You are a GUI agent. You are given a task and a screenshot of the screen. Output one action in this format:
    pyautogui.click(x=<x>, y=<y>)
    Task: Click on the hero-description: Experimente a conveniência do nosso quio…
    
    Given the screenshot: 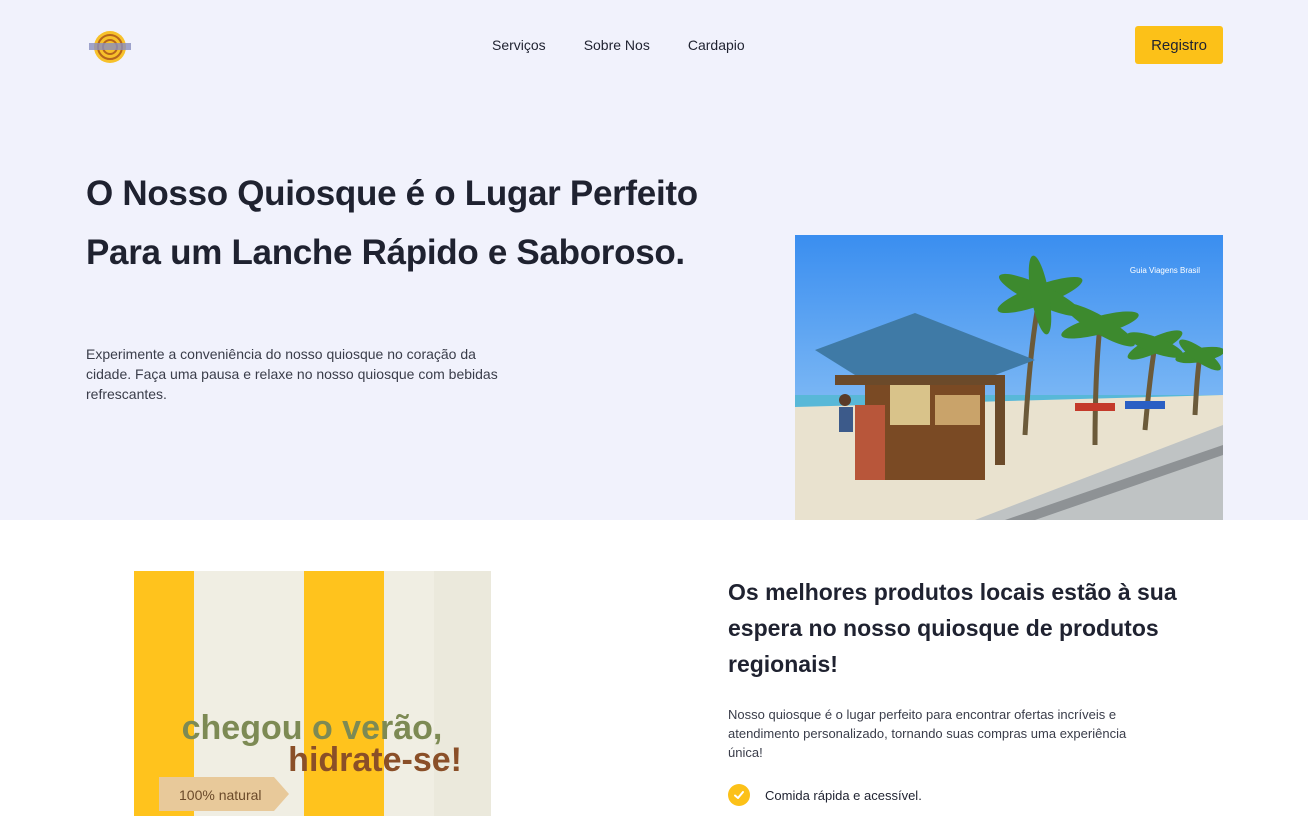 What is the action you would take?
    pyautogui.click(x=292, y=374)
    